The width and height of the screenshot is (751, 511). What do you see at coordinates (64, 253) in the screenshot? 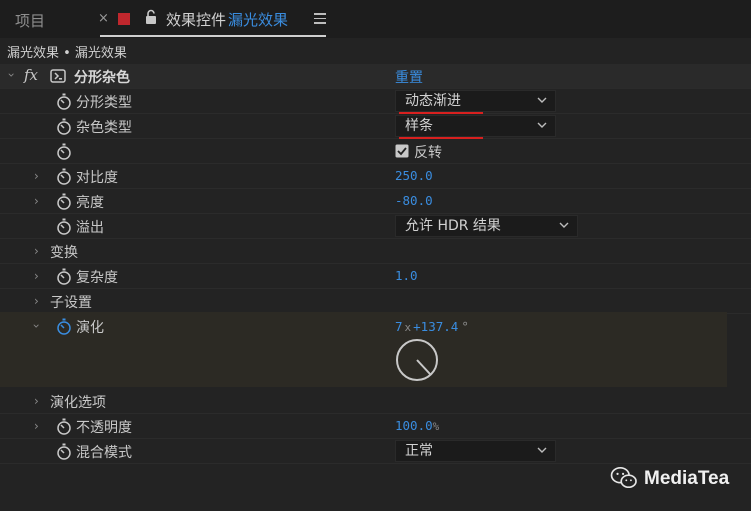
I see `group-label: 变换` at bounding box center [64, 253].